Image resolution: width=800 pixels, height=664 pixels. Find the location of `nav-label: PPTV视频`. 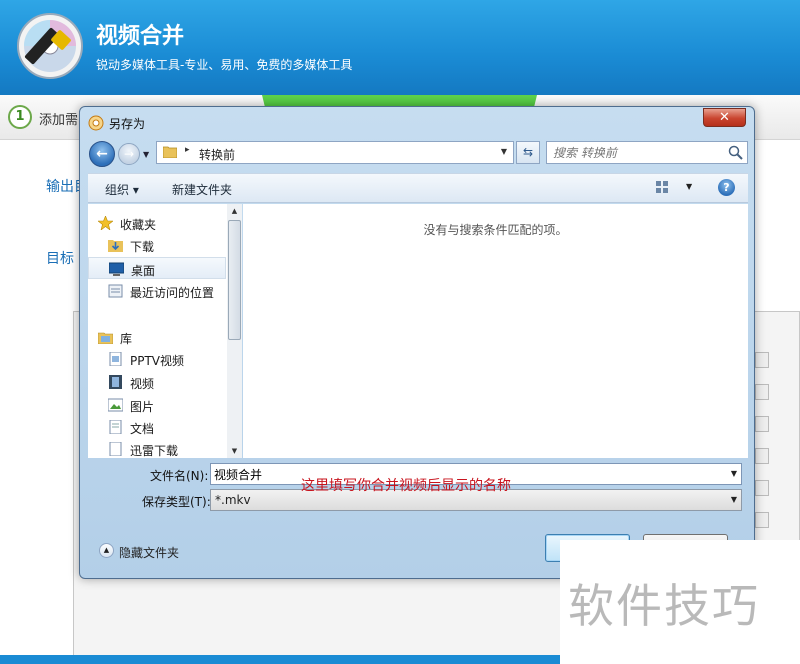

nav-label: PPTV视频 is located at coordinates (157, 361).